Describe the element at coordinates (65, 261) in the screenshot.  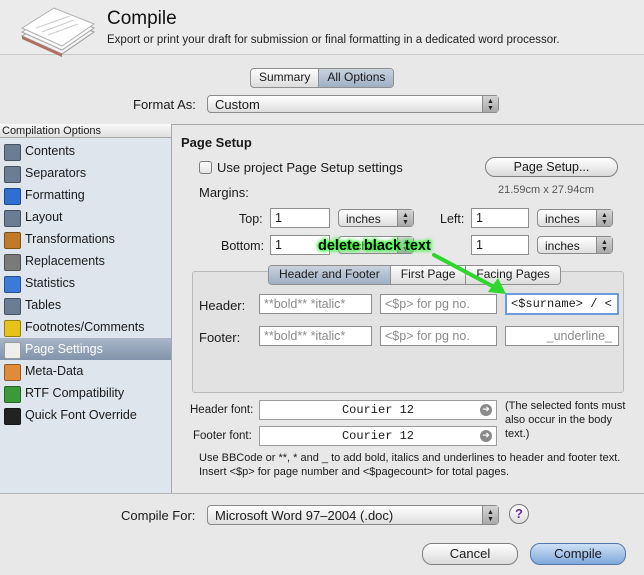
I see `sidebar-item-label: Replacements` at that location.